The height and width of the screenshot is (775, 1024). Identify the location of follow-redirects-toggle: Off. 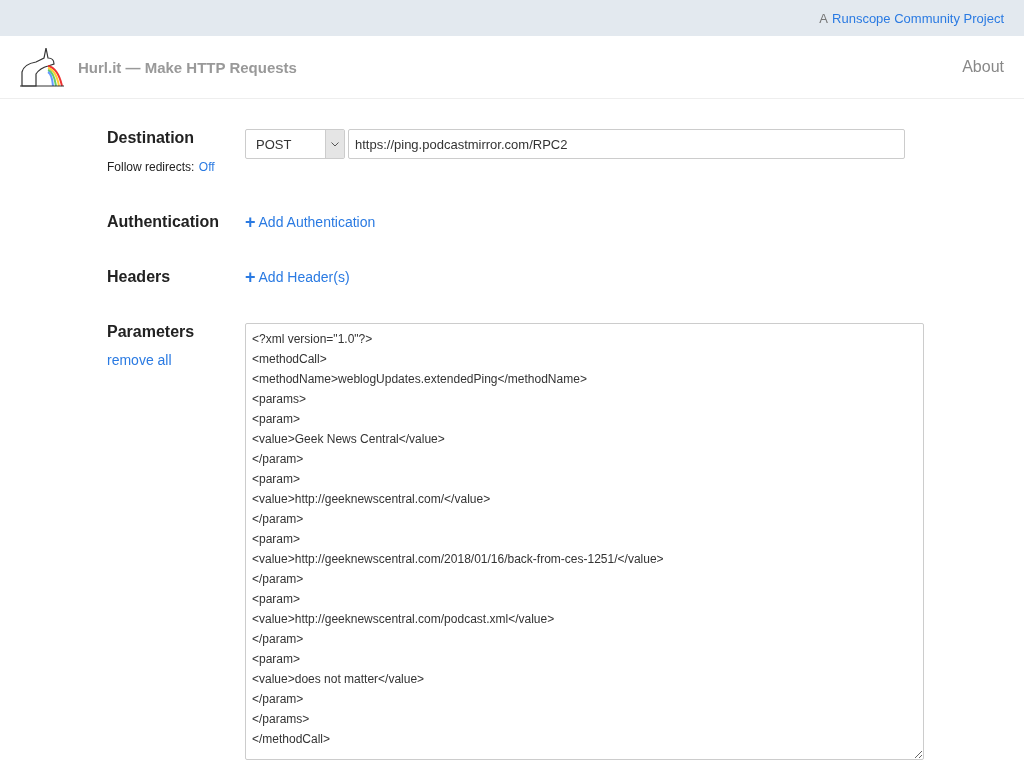
(206, 167).